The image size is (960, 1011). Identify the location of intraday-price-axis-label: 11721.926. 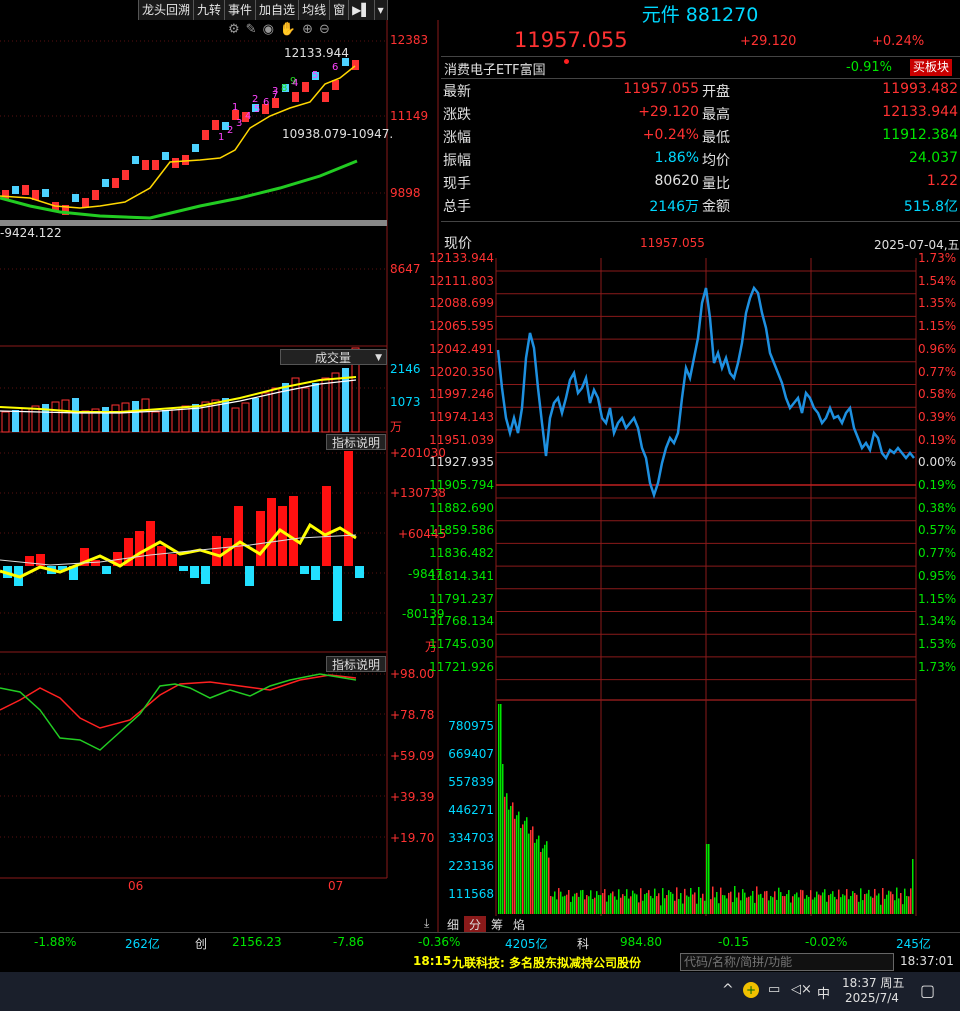
(461, 666).